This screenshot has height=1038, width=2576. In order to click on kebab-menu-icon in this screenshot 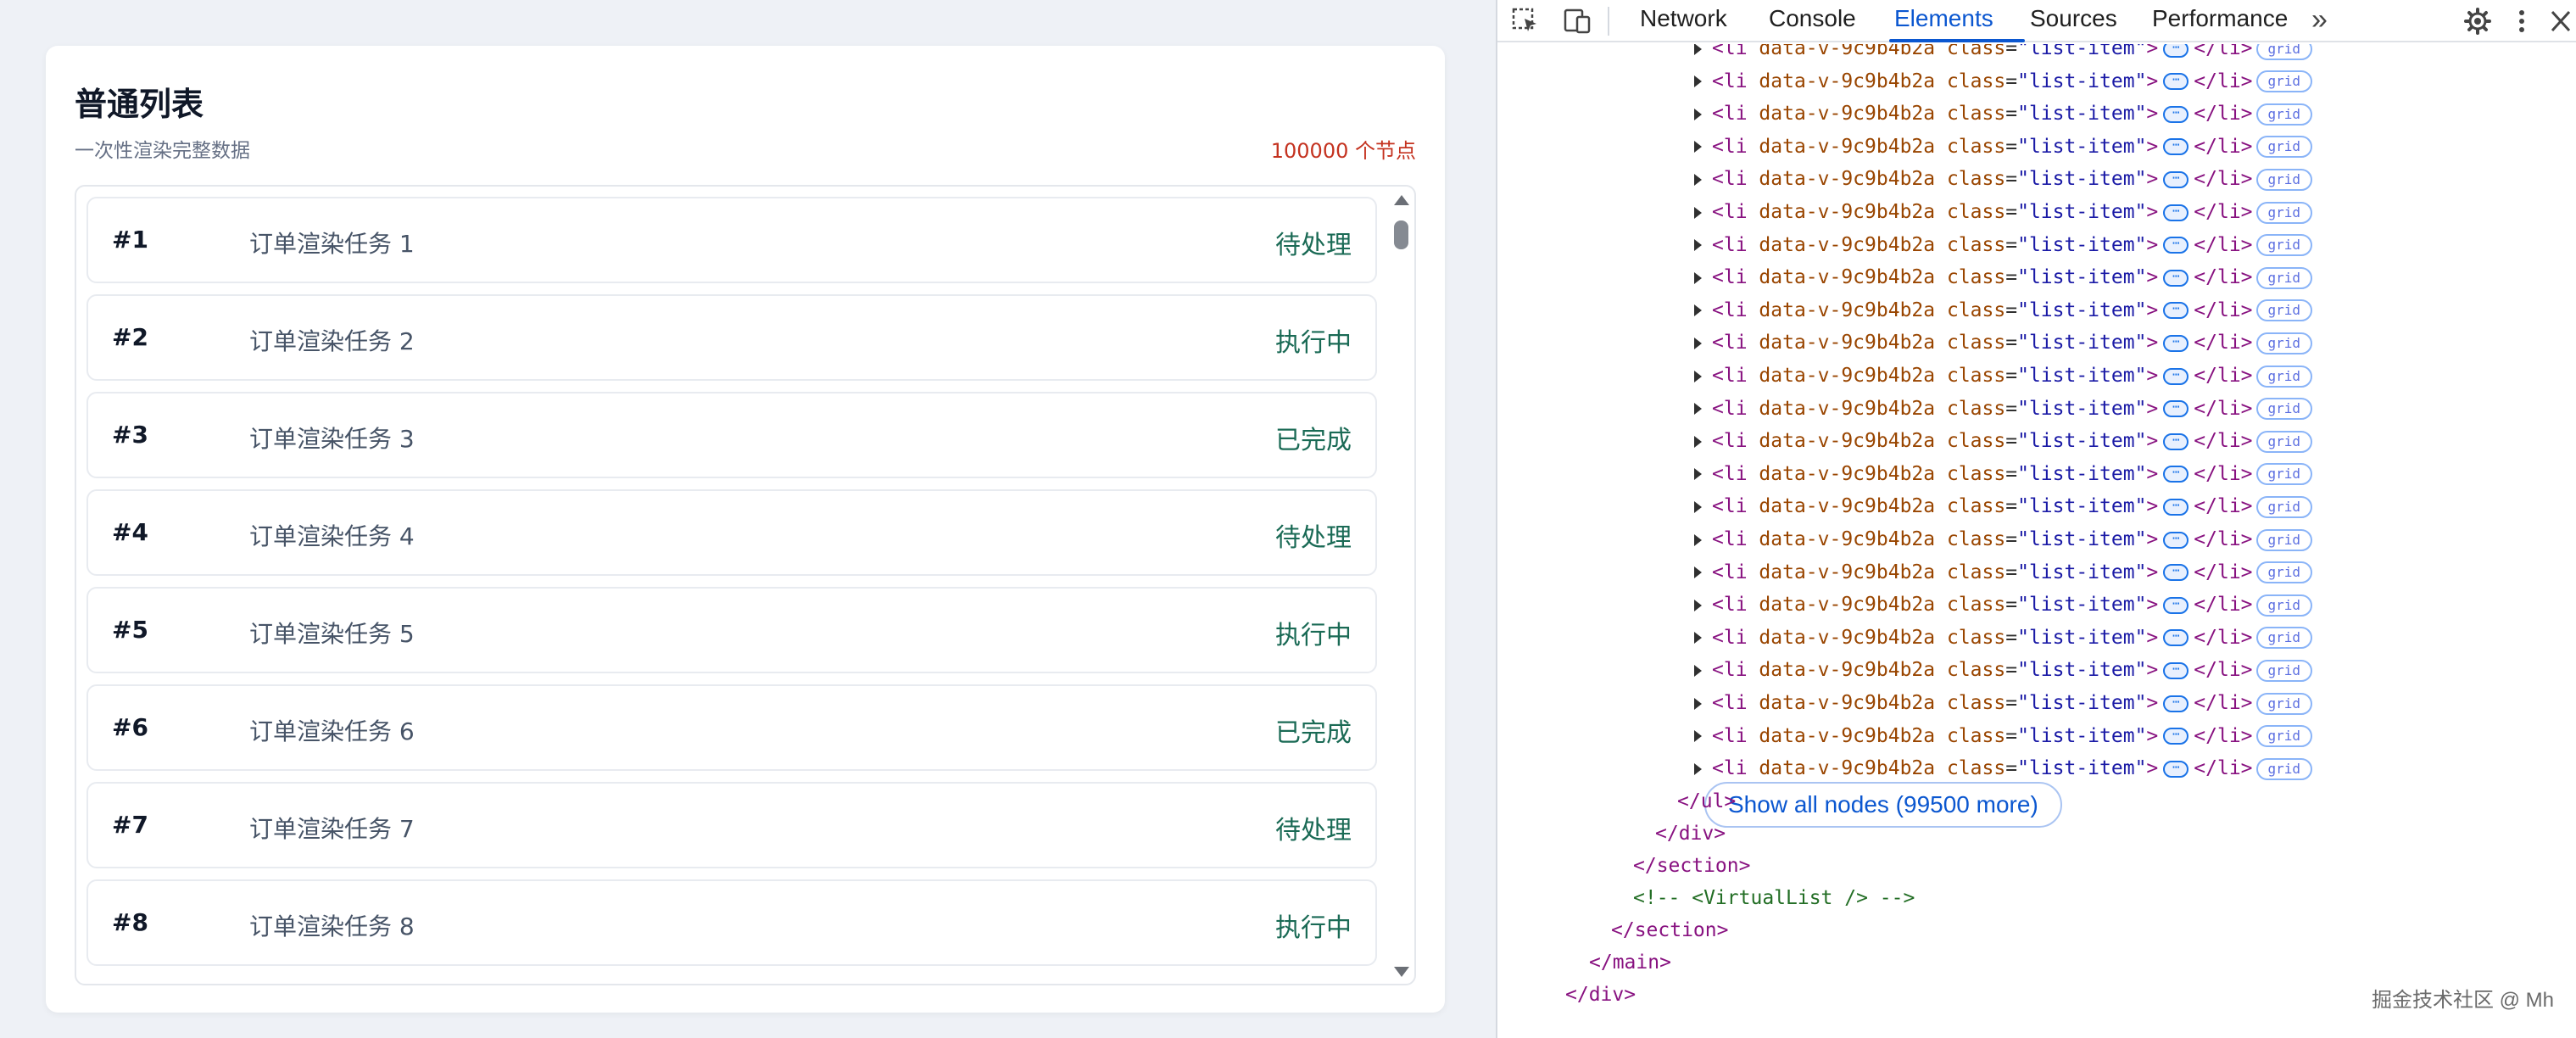, I will do `click(2521, 21)`.